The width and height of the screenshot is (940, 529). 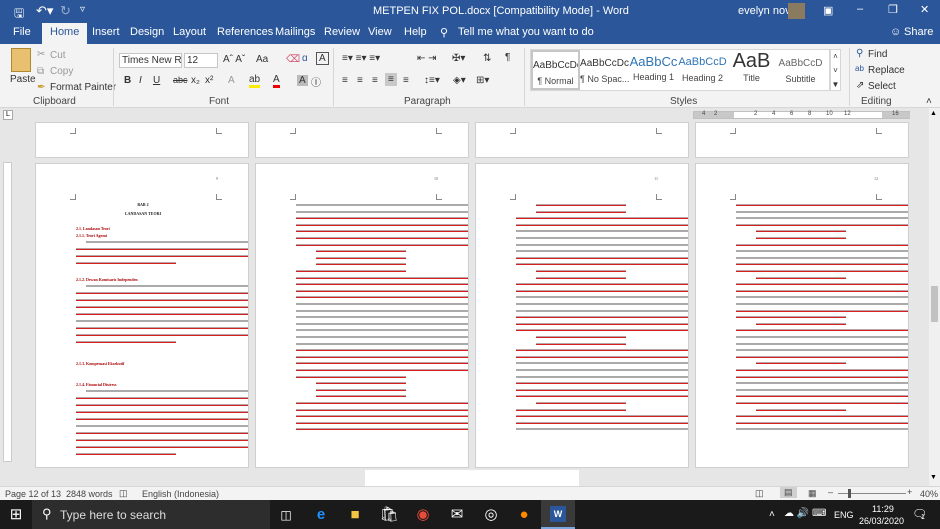 What do you see at coordinates (423, 515) in the screenshot?
I see `app-red-icon: ◉` at bounding box center [423, 515].